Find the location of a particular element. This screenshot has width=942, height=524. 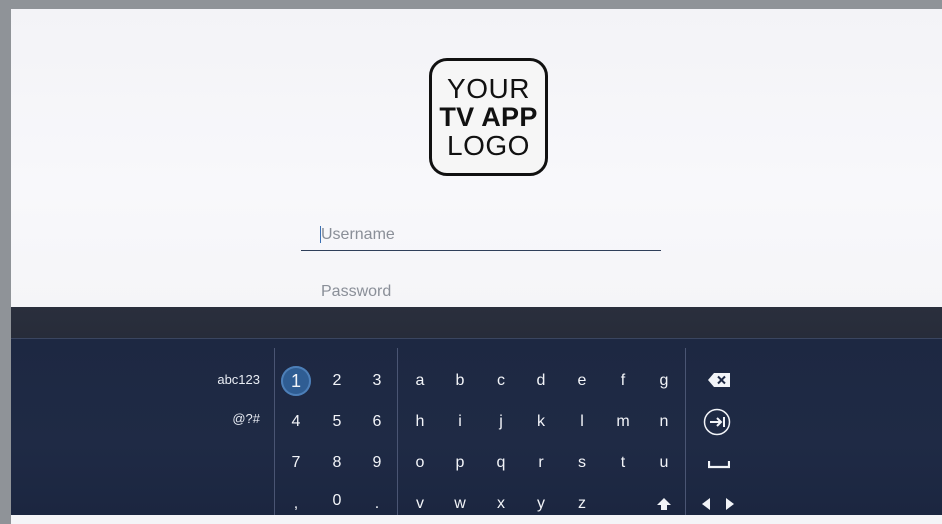

logo-line-1: YOUR is located at coordinates (488, 88).